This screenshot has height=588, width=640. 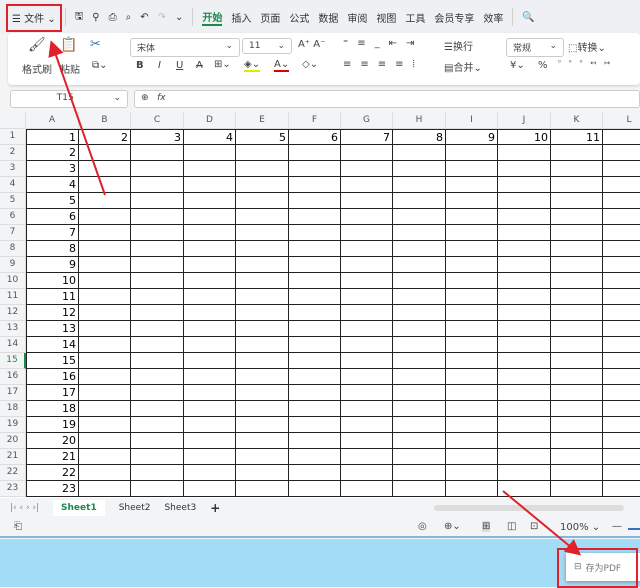 I want to click on arrow-to-pdf, so click(x=542, y=523).